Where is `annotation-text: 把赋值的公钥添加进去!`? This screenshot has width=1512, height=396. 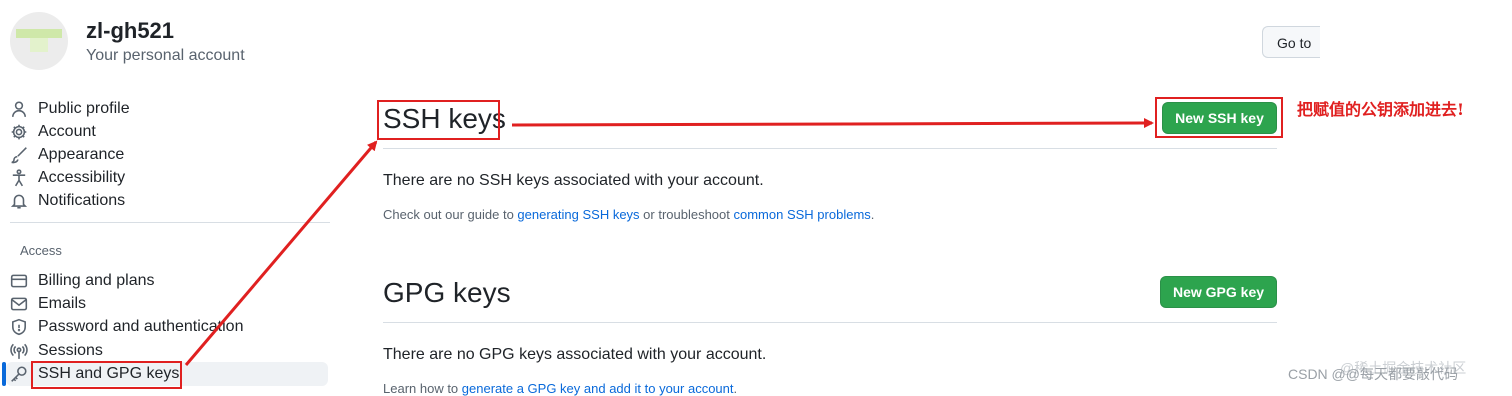 annotation-text: 把赋值的公钥添加进去! is located at coordinates (1381, 109).